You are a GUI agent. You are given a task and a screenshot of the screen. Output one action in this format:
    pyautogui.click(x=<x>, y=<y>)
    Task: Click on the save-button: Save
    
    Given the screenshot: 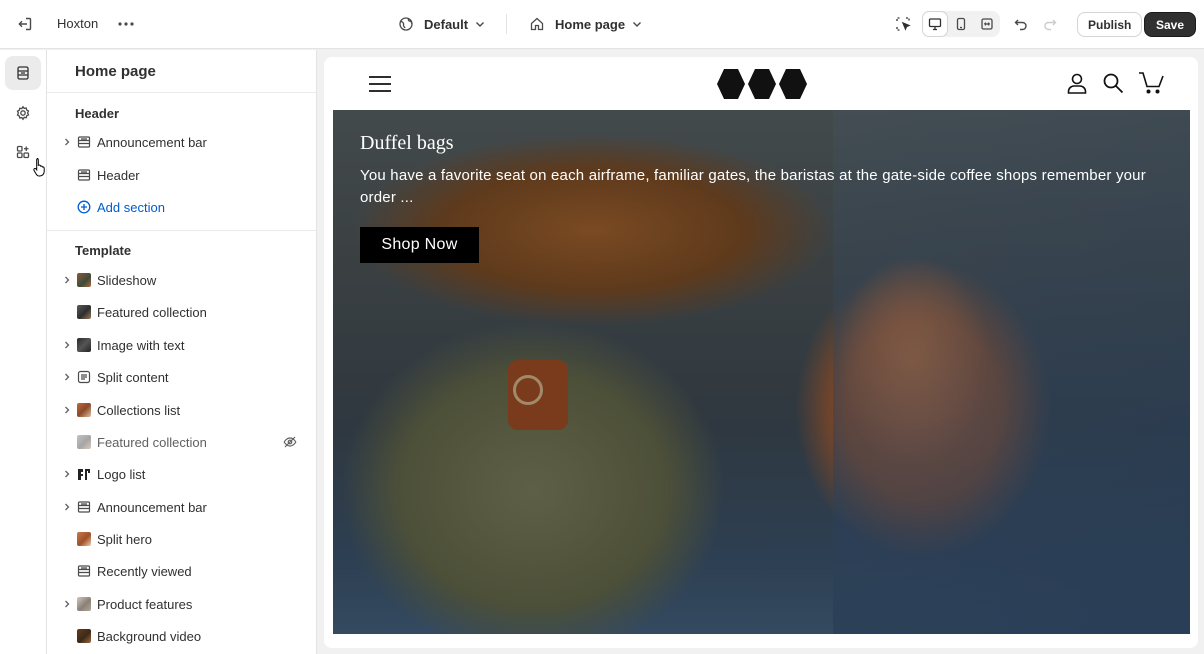 What is the action you would take?
    pyautogui.click(x=1170, y=24)
    